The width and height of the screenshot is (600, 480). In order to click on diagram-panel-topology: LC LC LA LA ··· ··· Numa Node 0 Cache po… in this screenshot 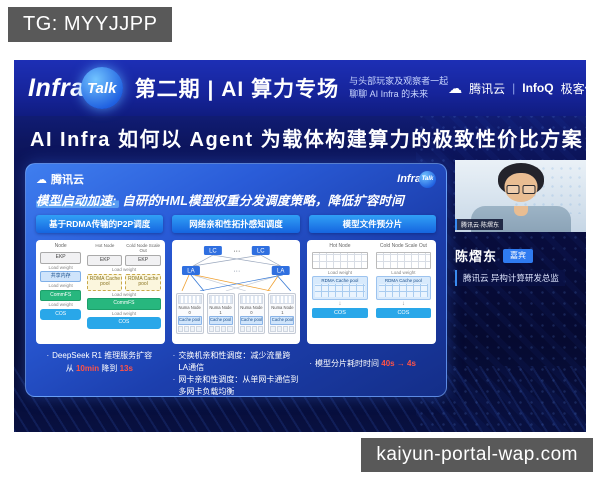, I will do `click(236, 292)`.